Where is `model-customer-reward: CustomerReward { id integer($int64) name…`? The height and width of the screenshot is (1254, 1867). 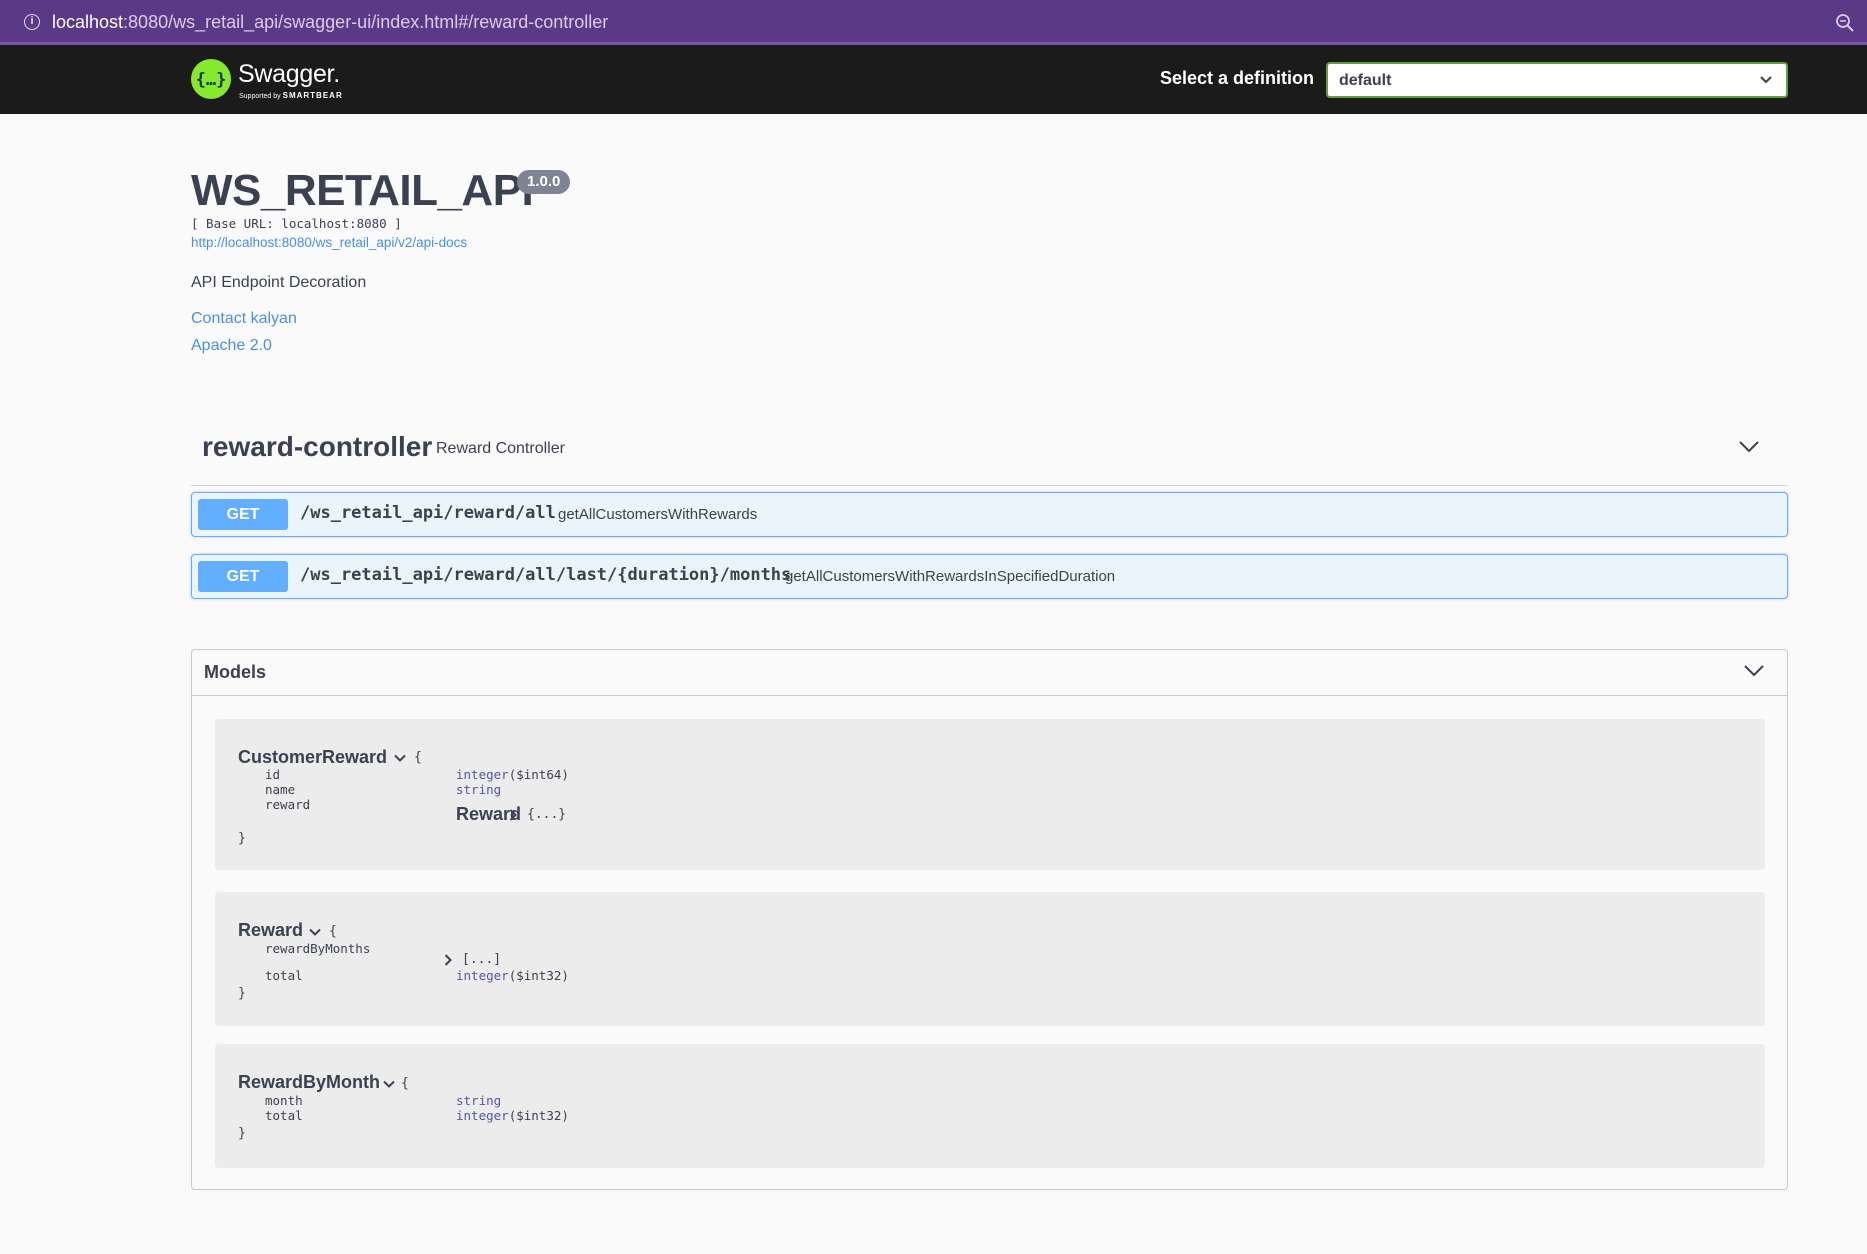 model-customer-reward: CustomerReward { id integer($int64) name… is located at coordinates (990, 794).